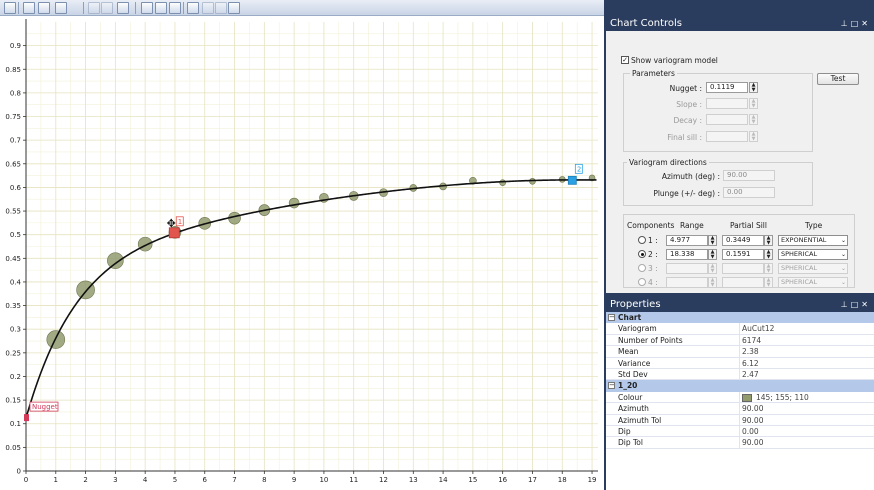  I want to click on nugget-label: Nugget, so click(45, 407).